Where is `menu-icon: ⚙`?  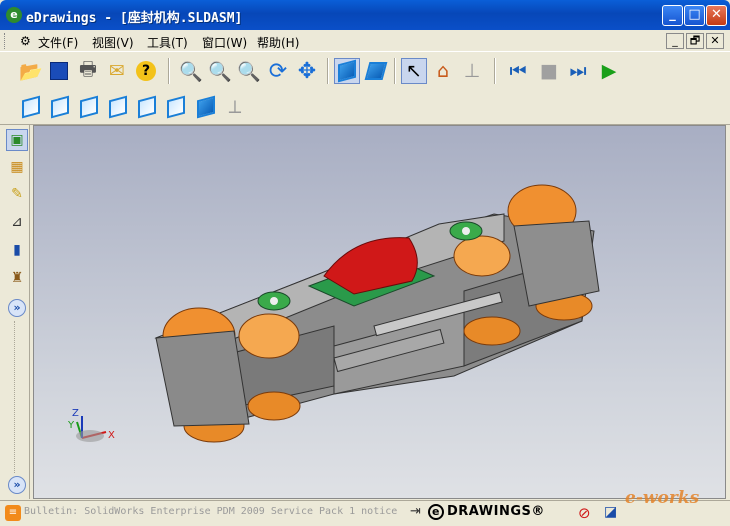 menu-icon: ⚙ is located at coordinates (25, 41).